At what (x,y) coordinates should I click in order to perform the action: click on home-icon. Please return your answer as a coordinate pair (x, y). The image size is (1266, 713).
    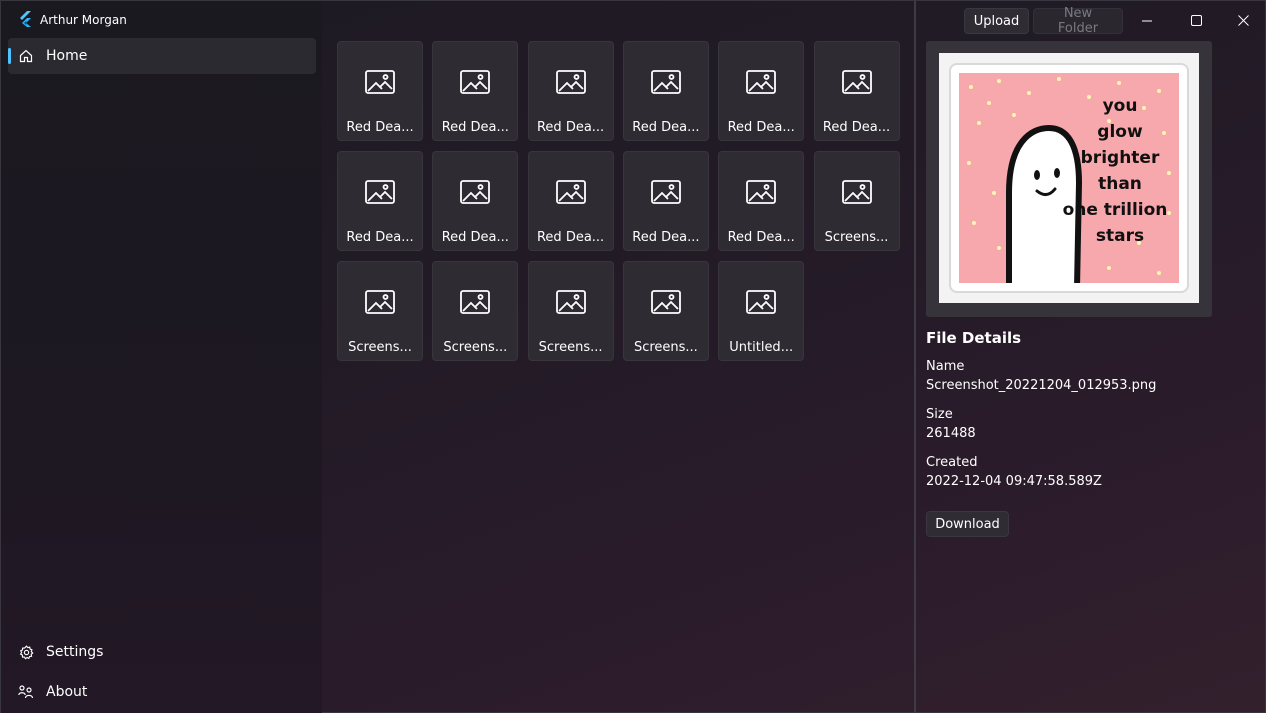
    Looking at the image, I should click on (26, 56).